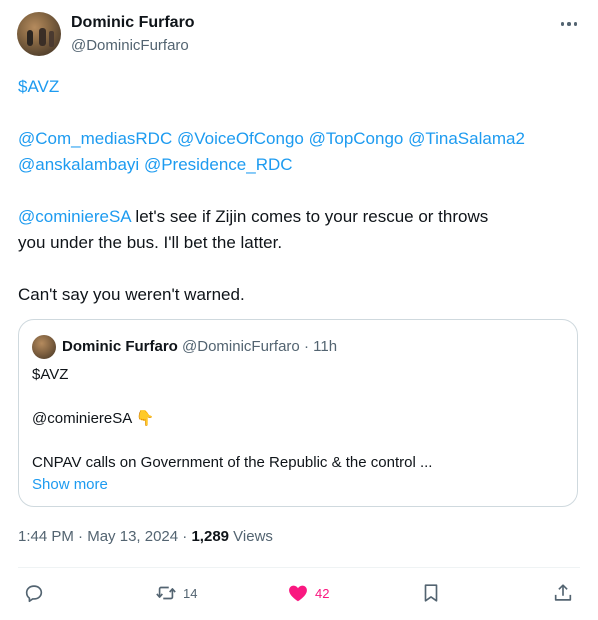  What do you see at coordinates (466, 138) in the screenshot?
I see `mention-link: @TinaSalama2` at bounding box center [466, 138].